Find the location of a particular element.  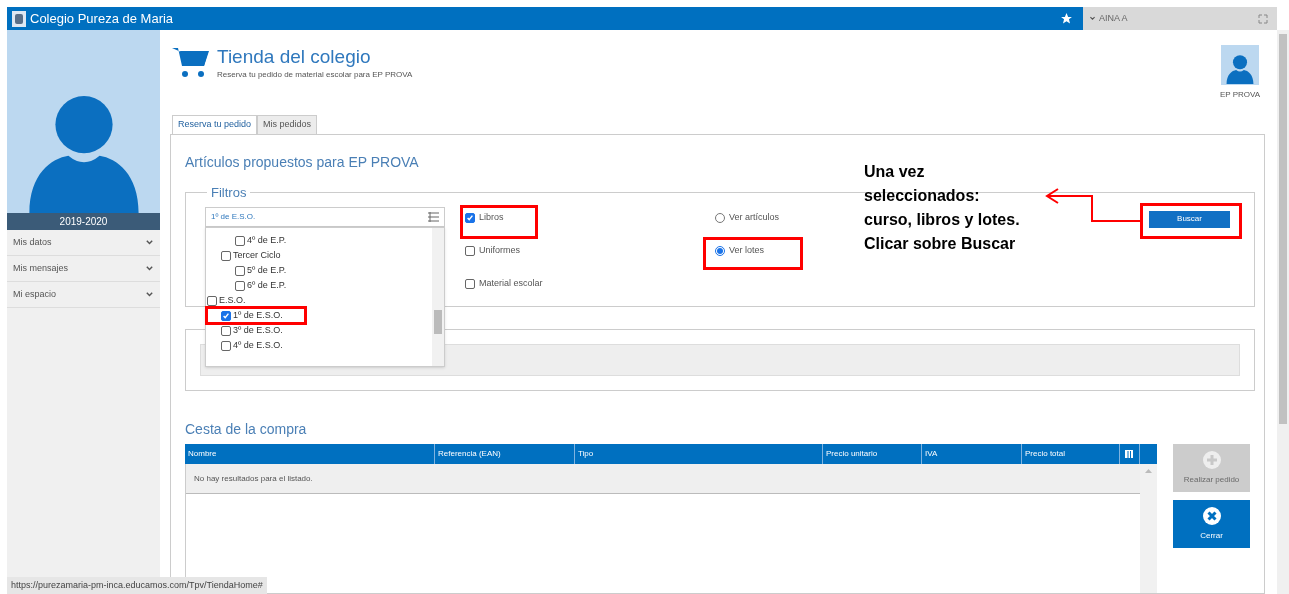

tree-item-label: 1º de E.S.O. is located at coordinates (258, 316).